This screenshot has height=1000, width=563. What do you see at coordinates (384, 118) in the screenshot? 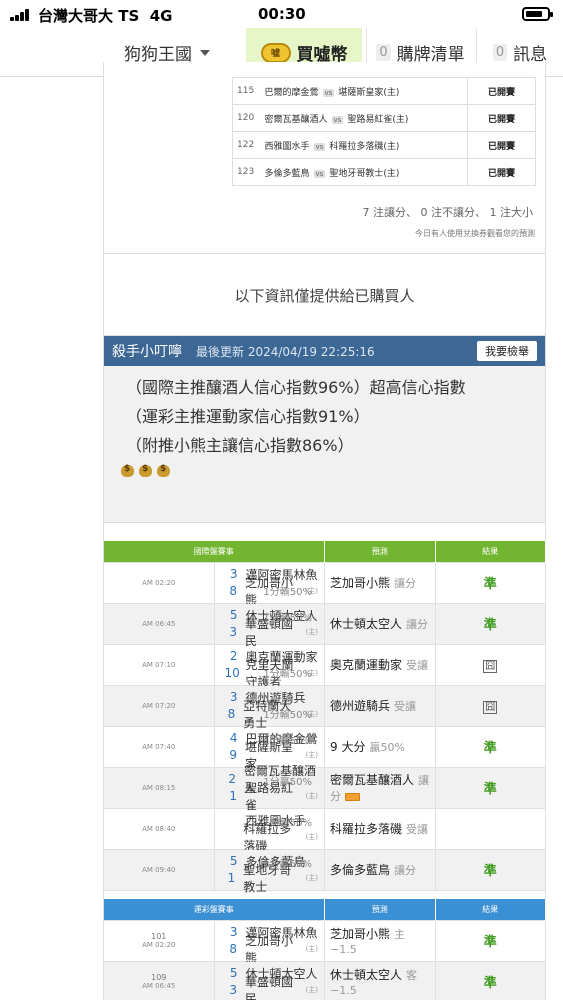
I see `game-row: 120 密爾瓦基釀酒人 vs 聖路易紅雀(主) 已開賽` at bounding box center [384, 118].